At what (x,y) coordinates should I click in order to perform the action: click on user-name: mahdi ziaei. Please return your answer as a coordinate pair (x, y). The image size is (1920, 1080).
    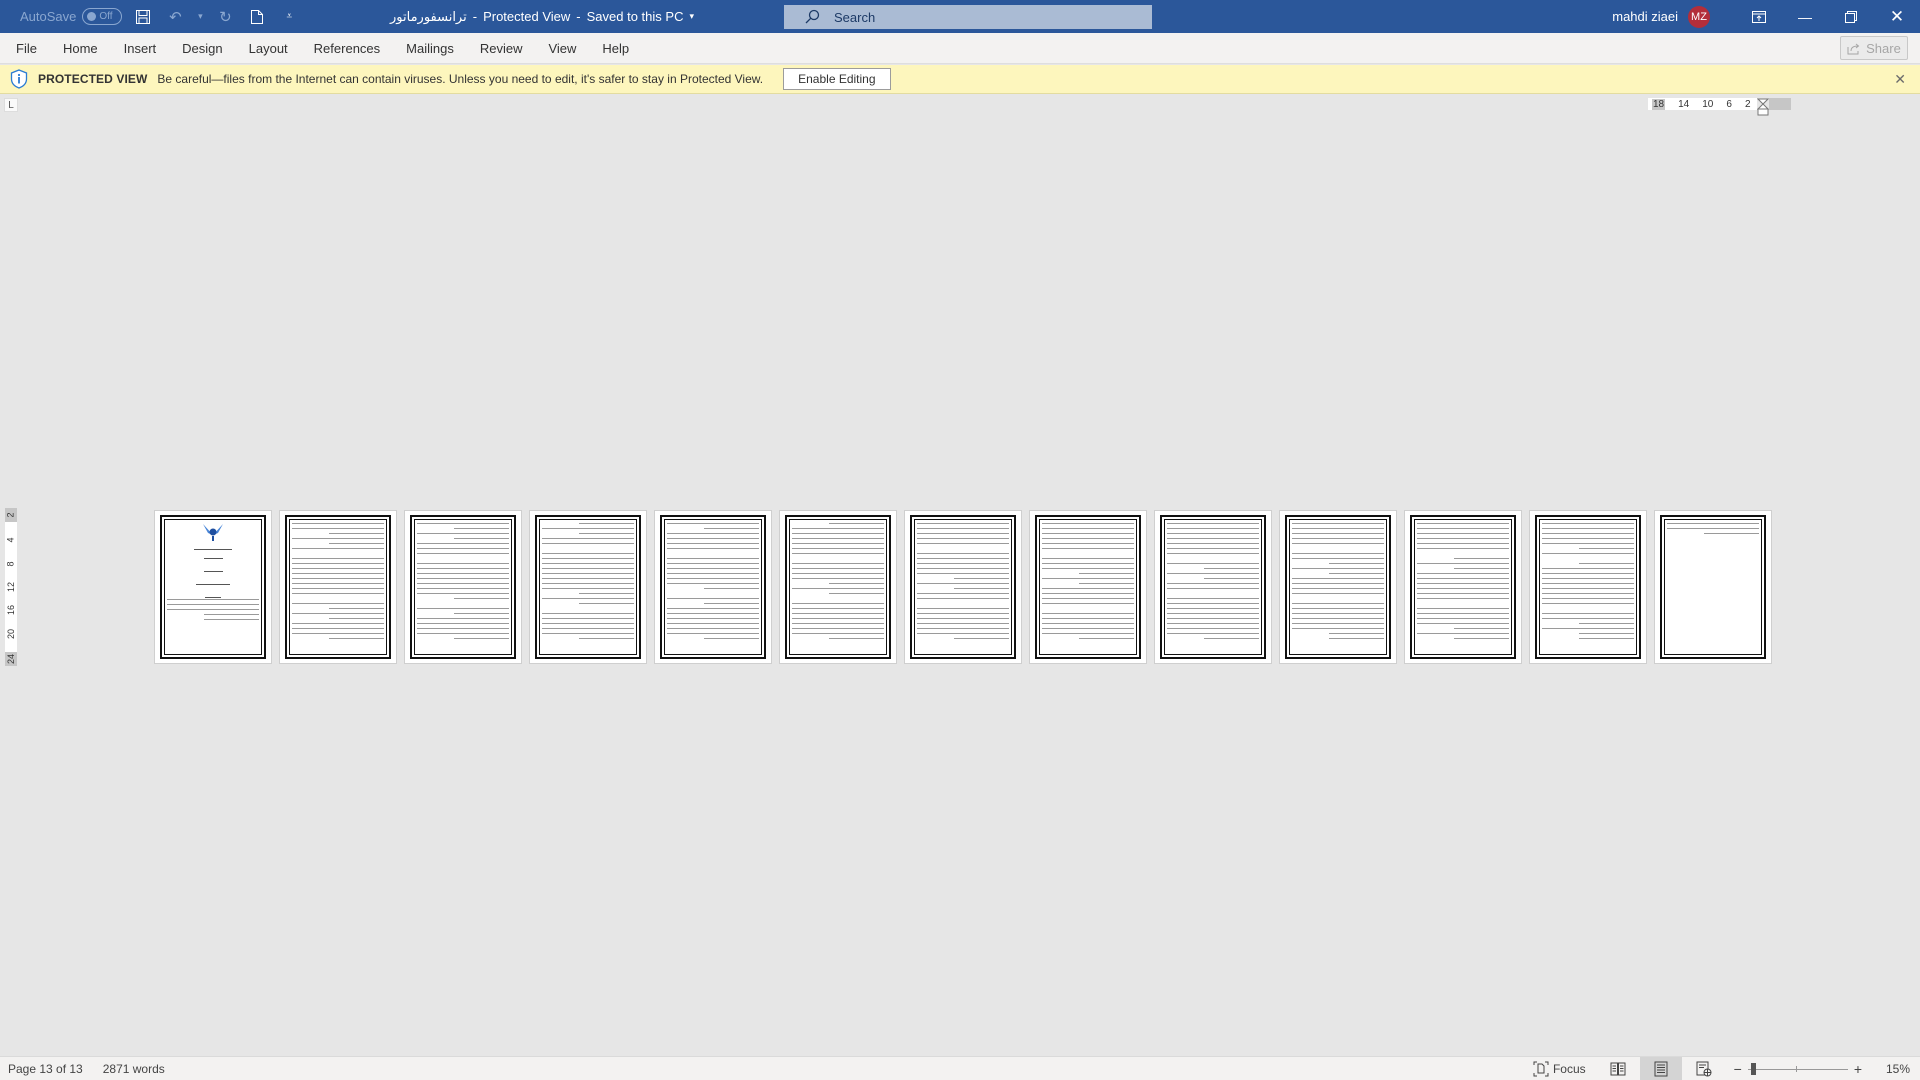
    Looking at the image, I should click on (1645, 16).